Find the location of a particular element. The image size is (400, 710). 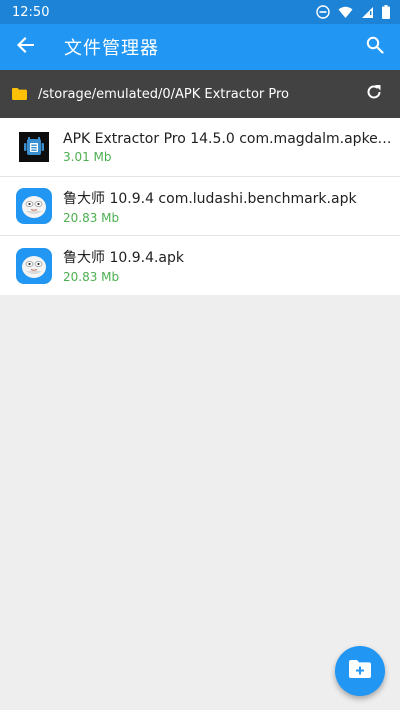

refresh-button is located at coordinates (374, 94).